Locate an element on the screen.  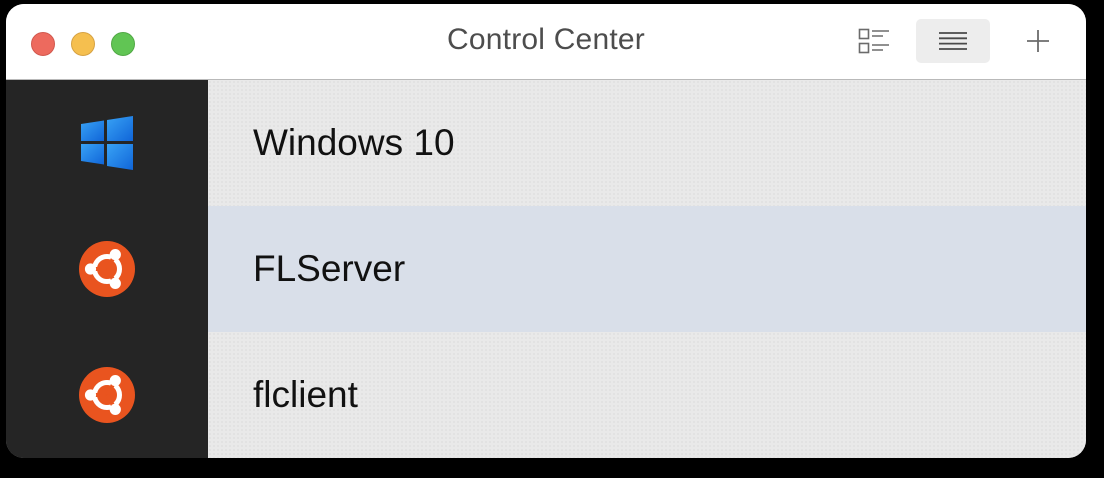
vm-name: FLServer is located at coordinates (329, 268).